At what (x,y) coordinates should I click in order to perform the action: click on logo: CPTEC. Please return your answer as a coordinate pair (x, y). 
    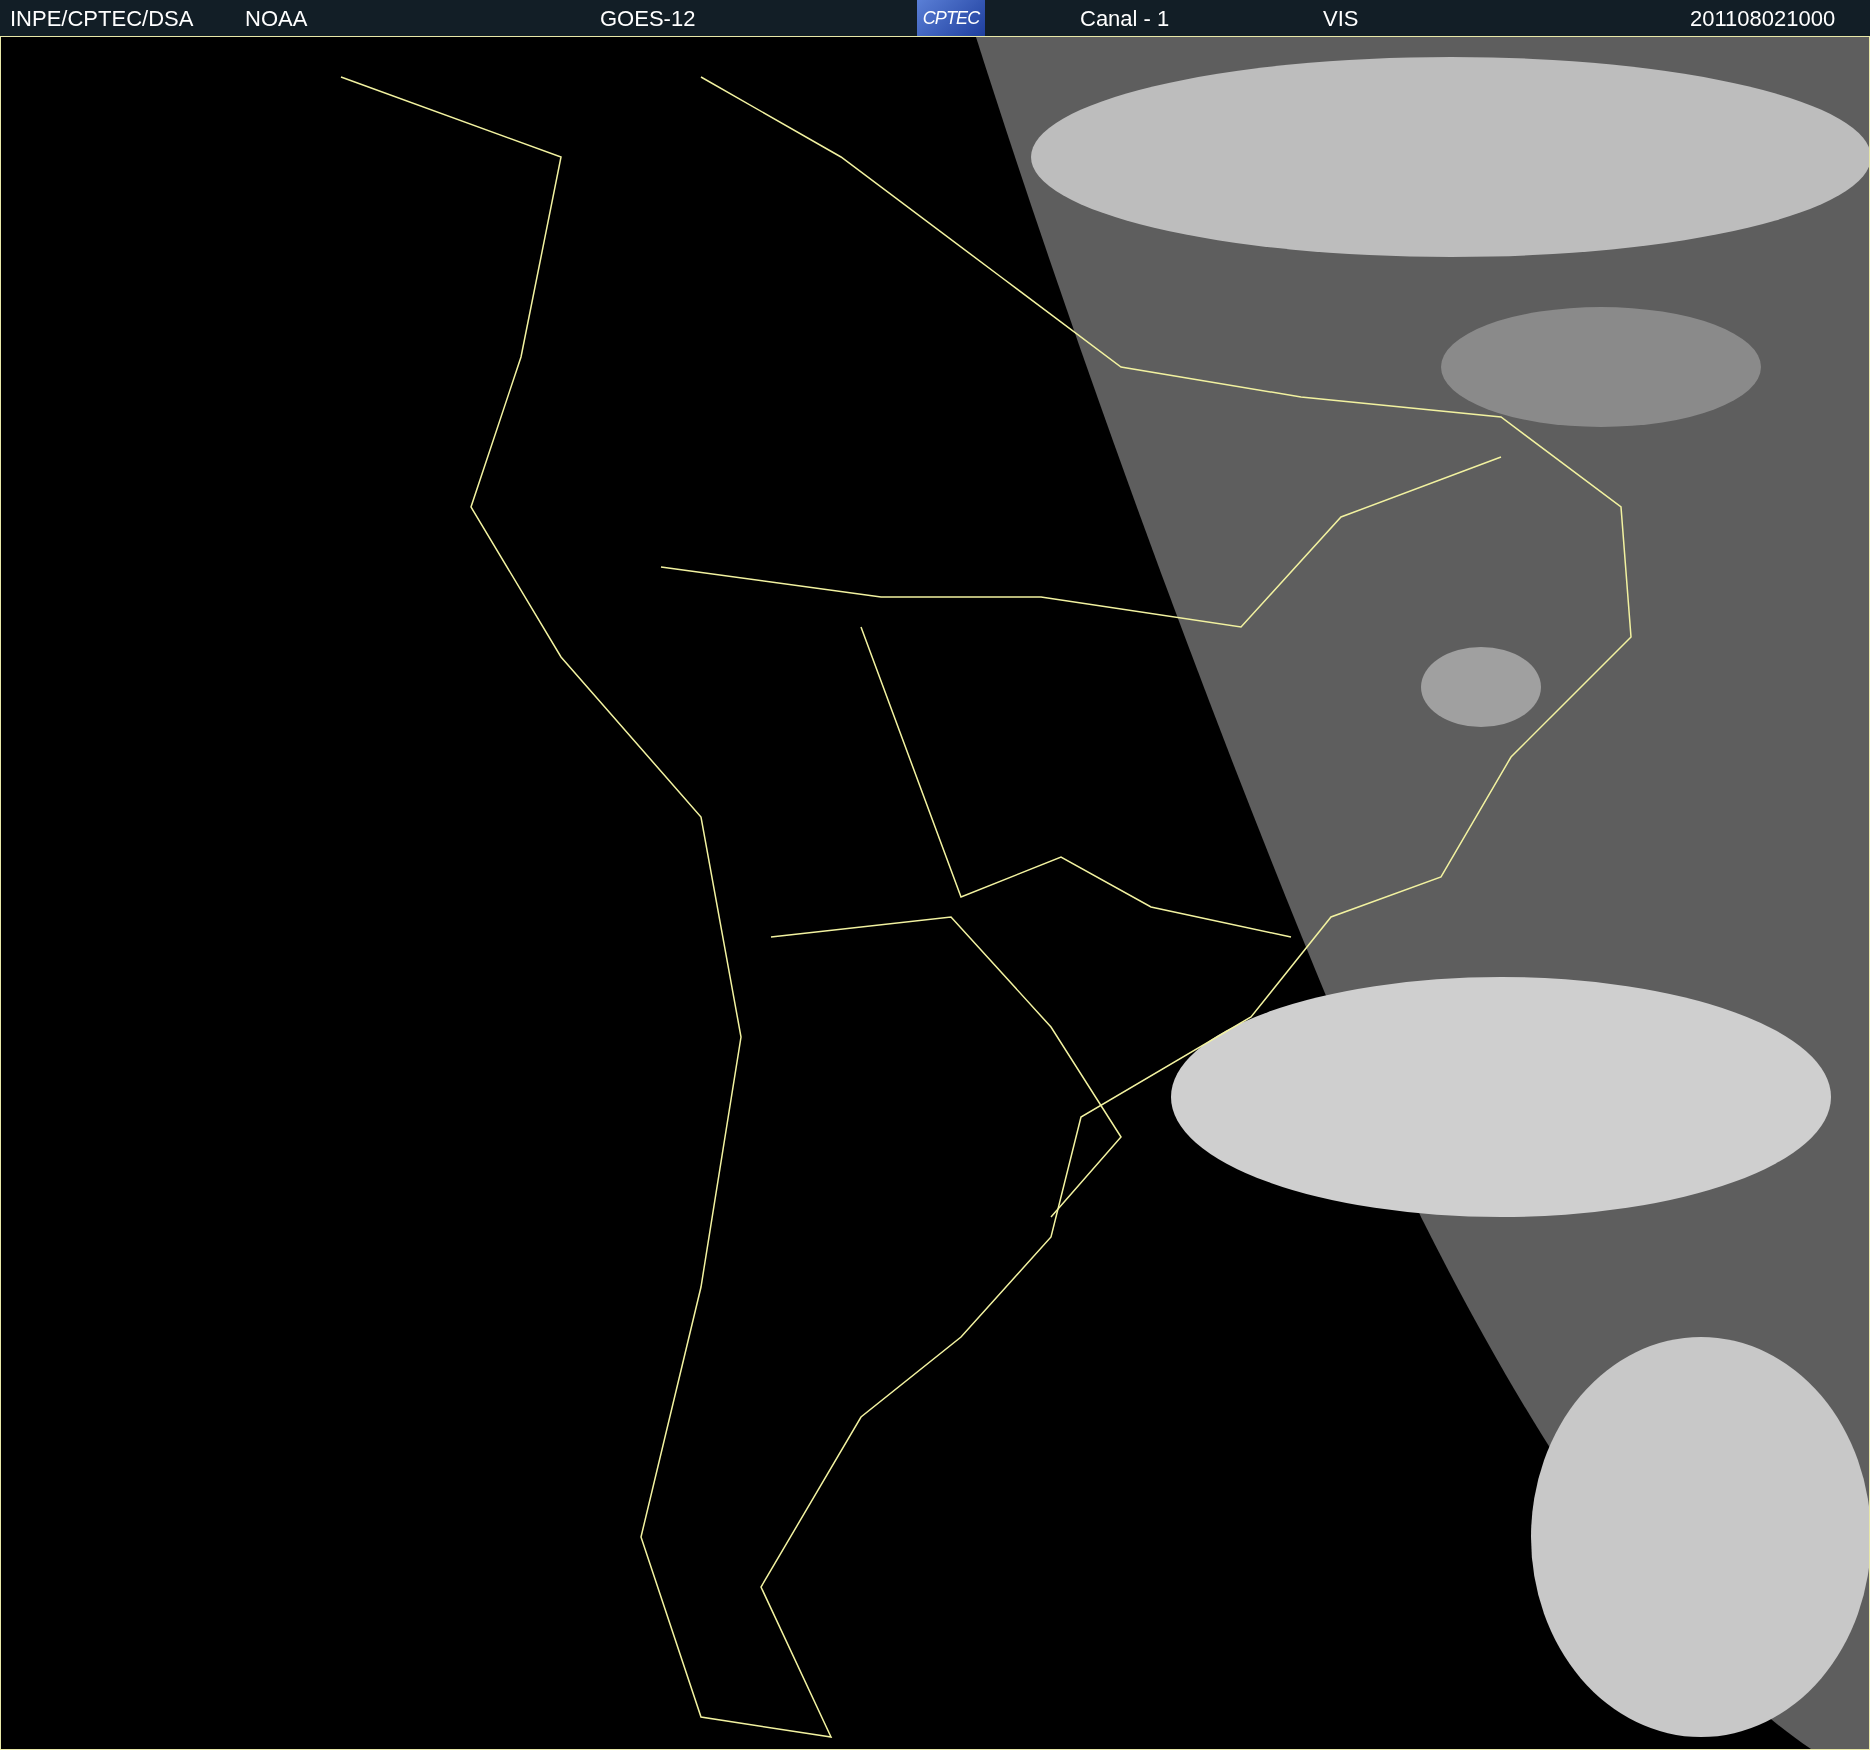
    Looking at the image, I should click on (951, 18).